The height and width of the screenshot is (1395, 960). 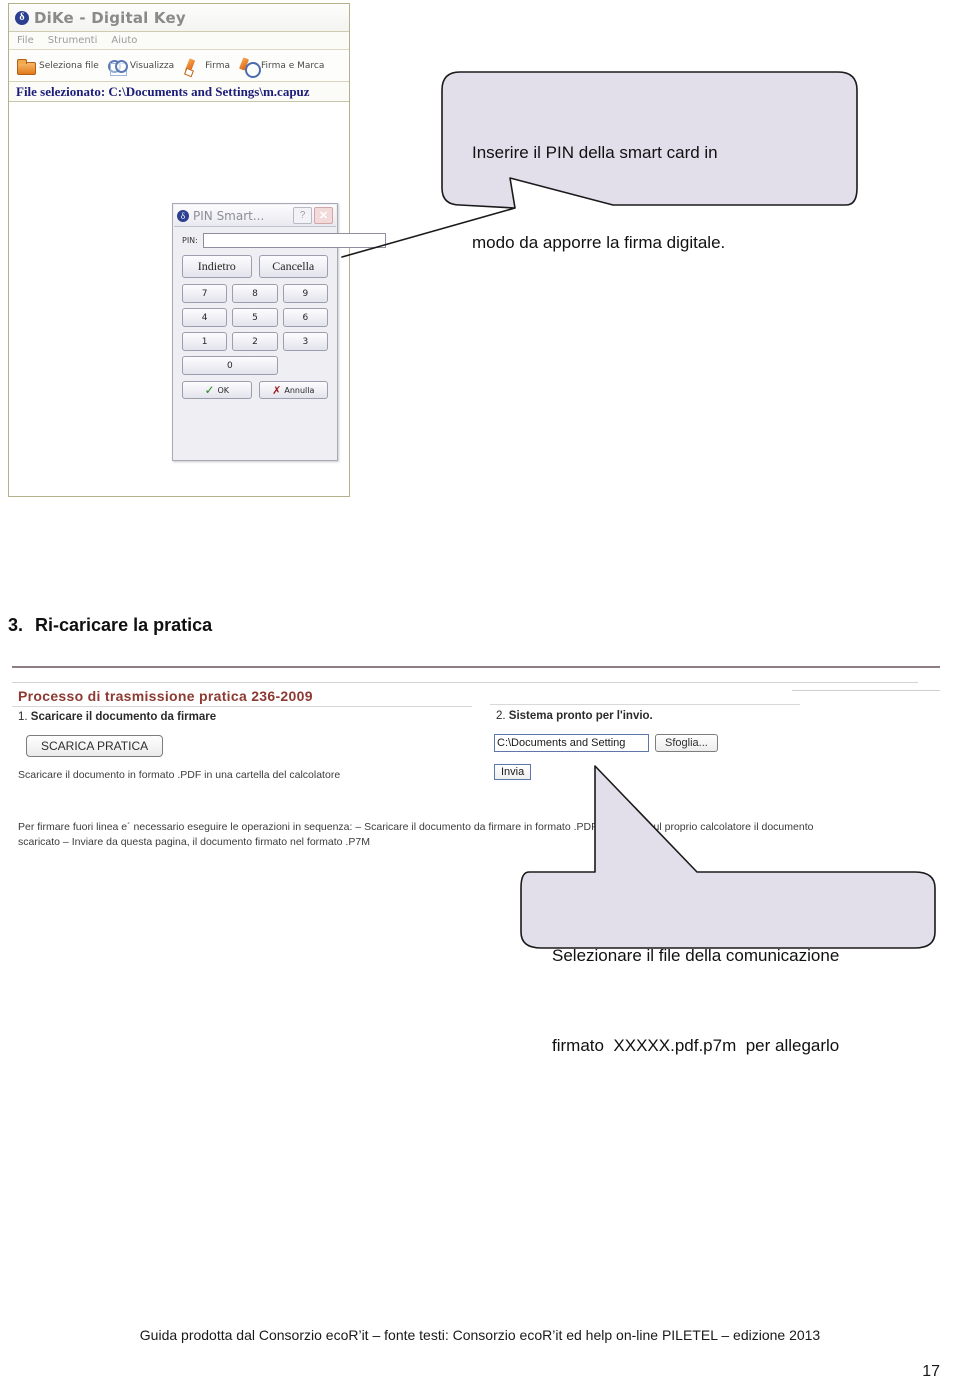 I want to click on toolbar-button-firma: Firma, so click(x=206, y=66).